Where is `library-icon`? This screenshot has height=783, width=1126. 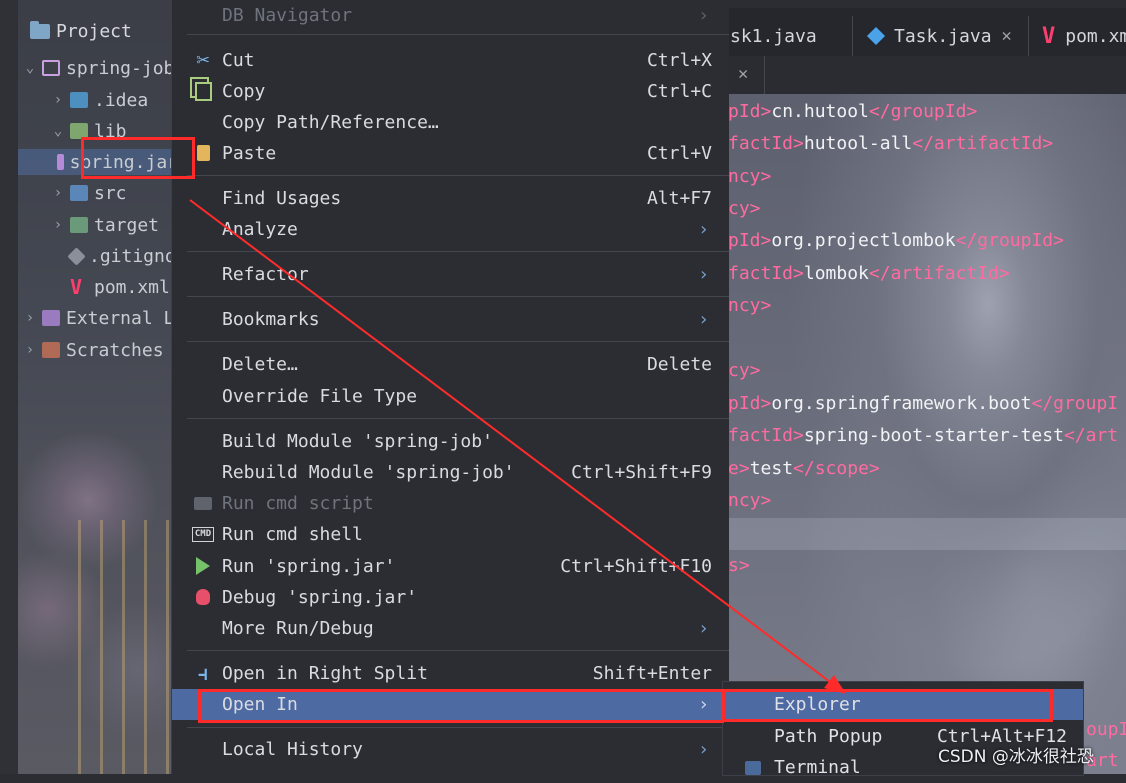 library-icon is located at coordinates (51, 318).